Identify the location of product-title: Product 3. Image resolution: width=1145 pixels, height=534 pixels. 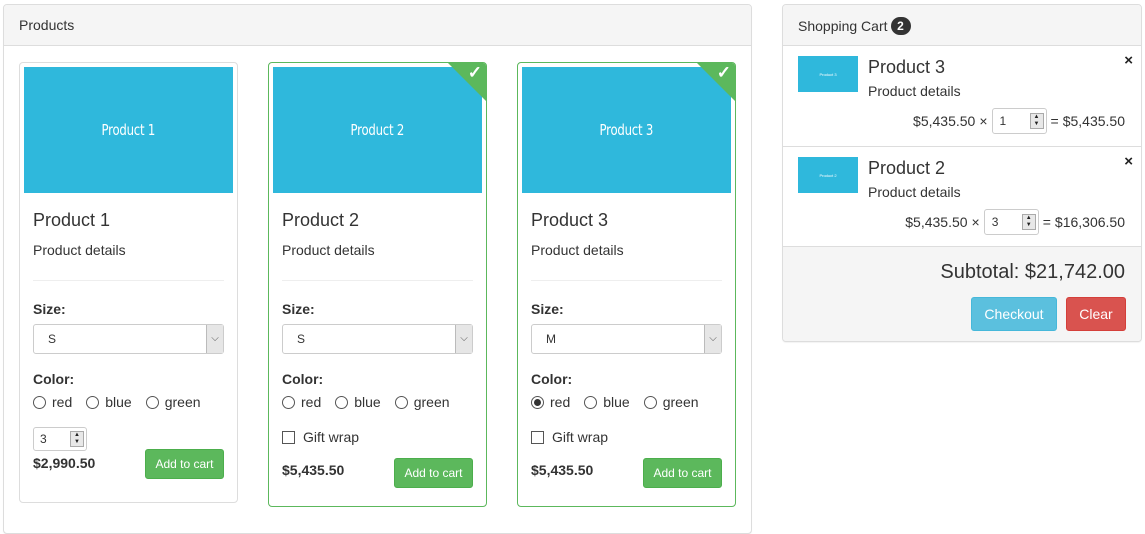
(570, 220).